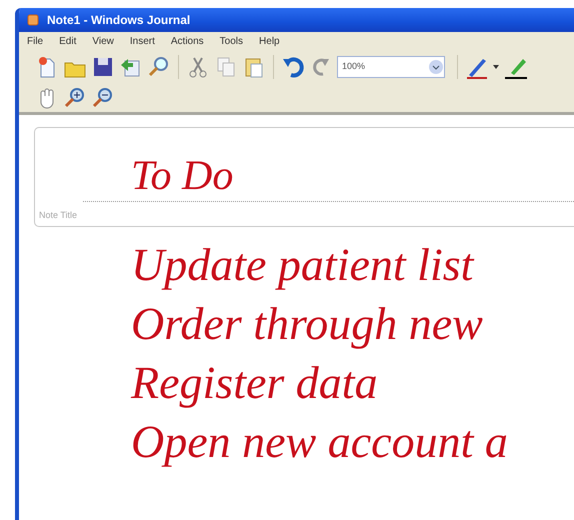  What do you see at coordinates (269, 41) in the screenshot?
I see `menu-item: Help` at bounding box center [269, 41].